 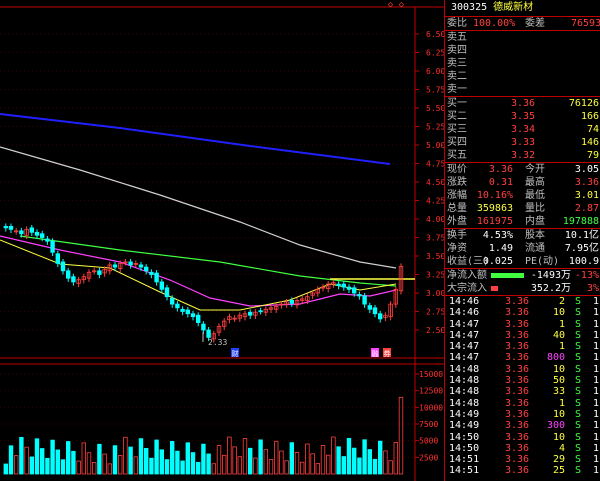 I want to click on tick-row: 14:50 3.36 4 S 1, so click(x=522, y=448).